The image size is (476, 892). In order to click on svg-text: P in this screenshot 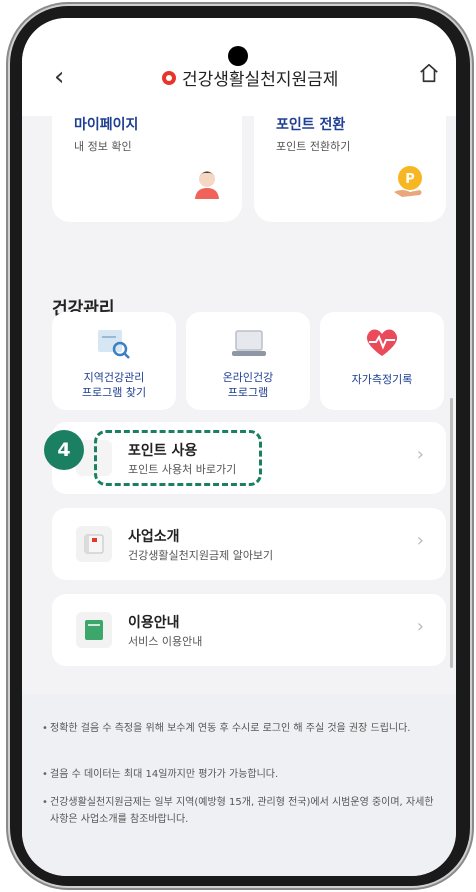, I will do `click(410, 179)`.